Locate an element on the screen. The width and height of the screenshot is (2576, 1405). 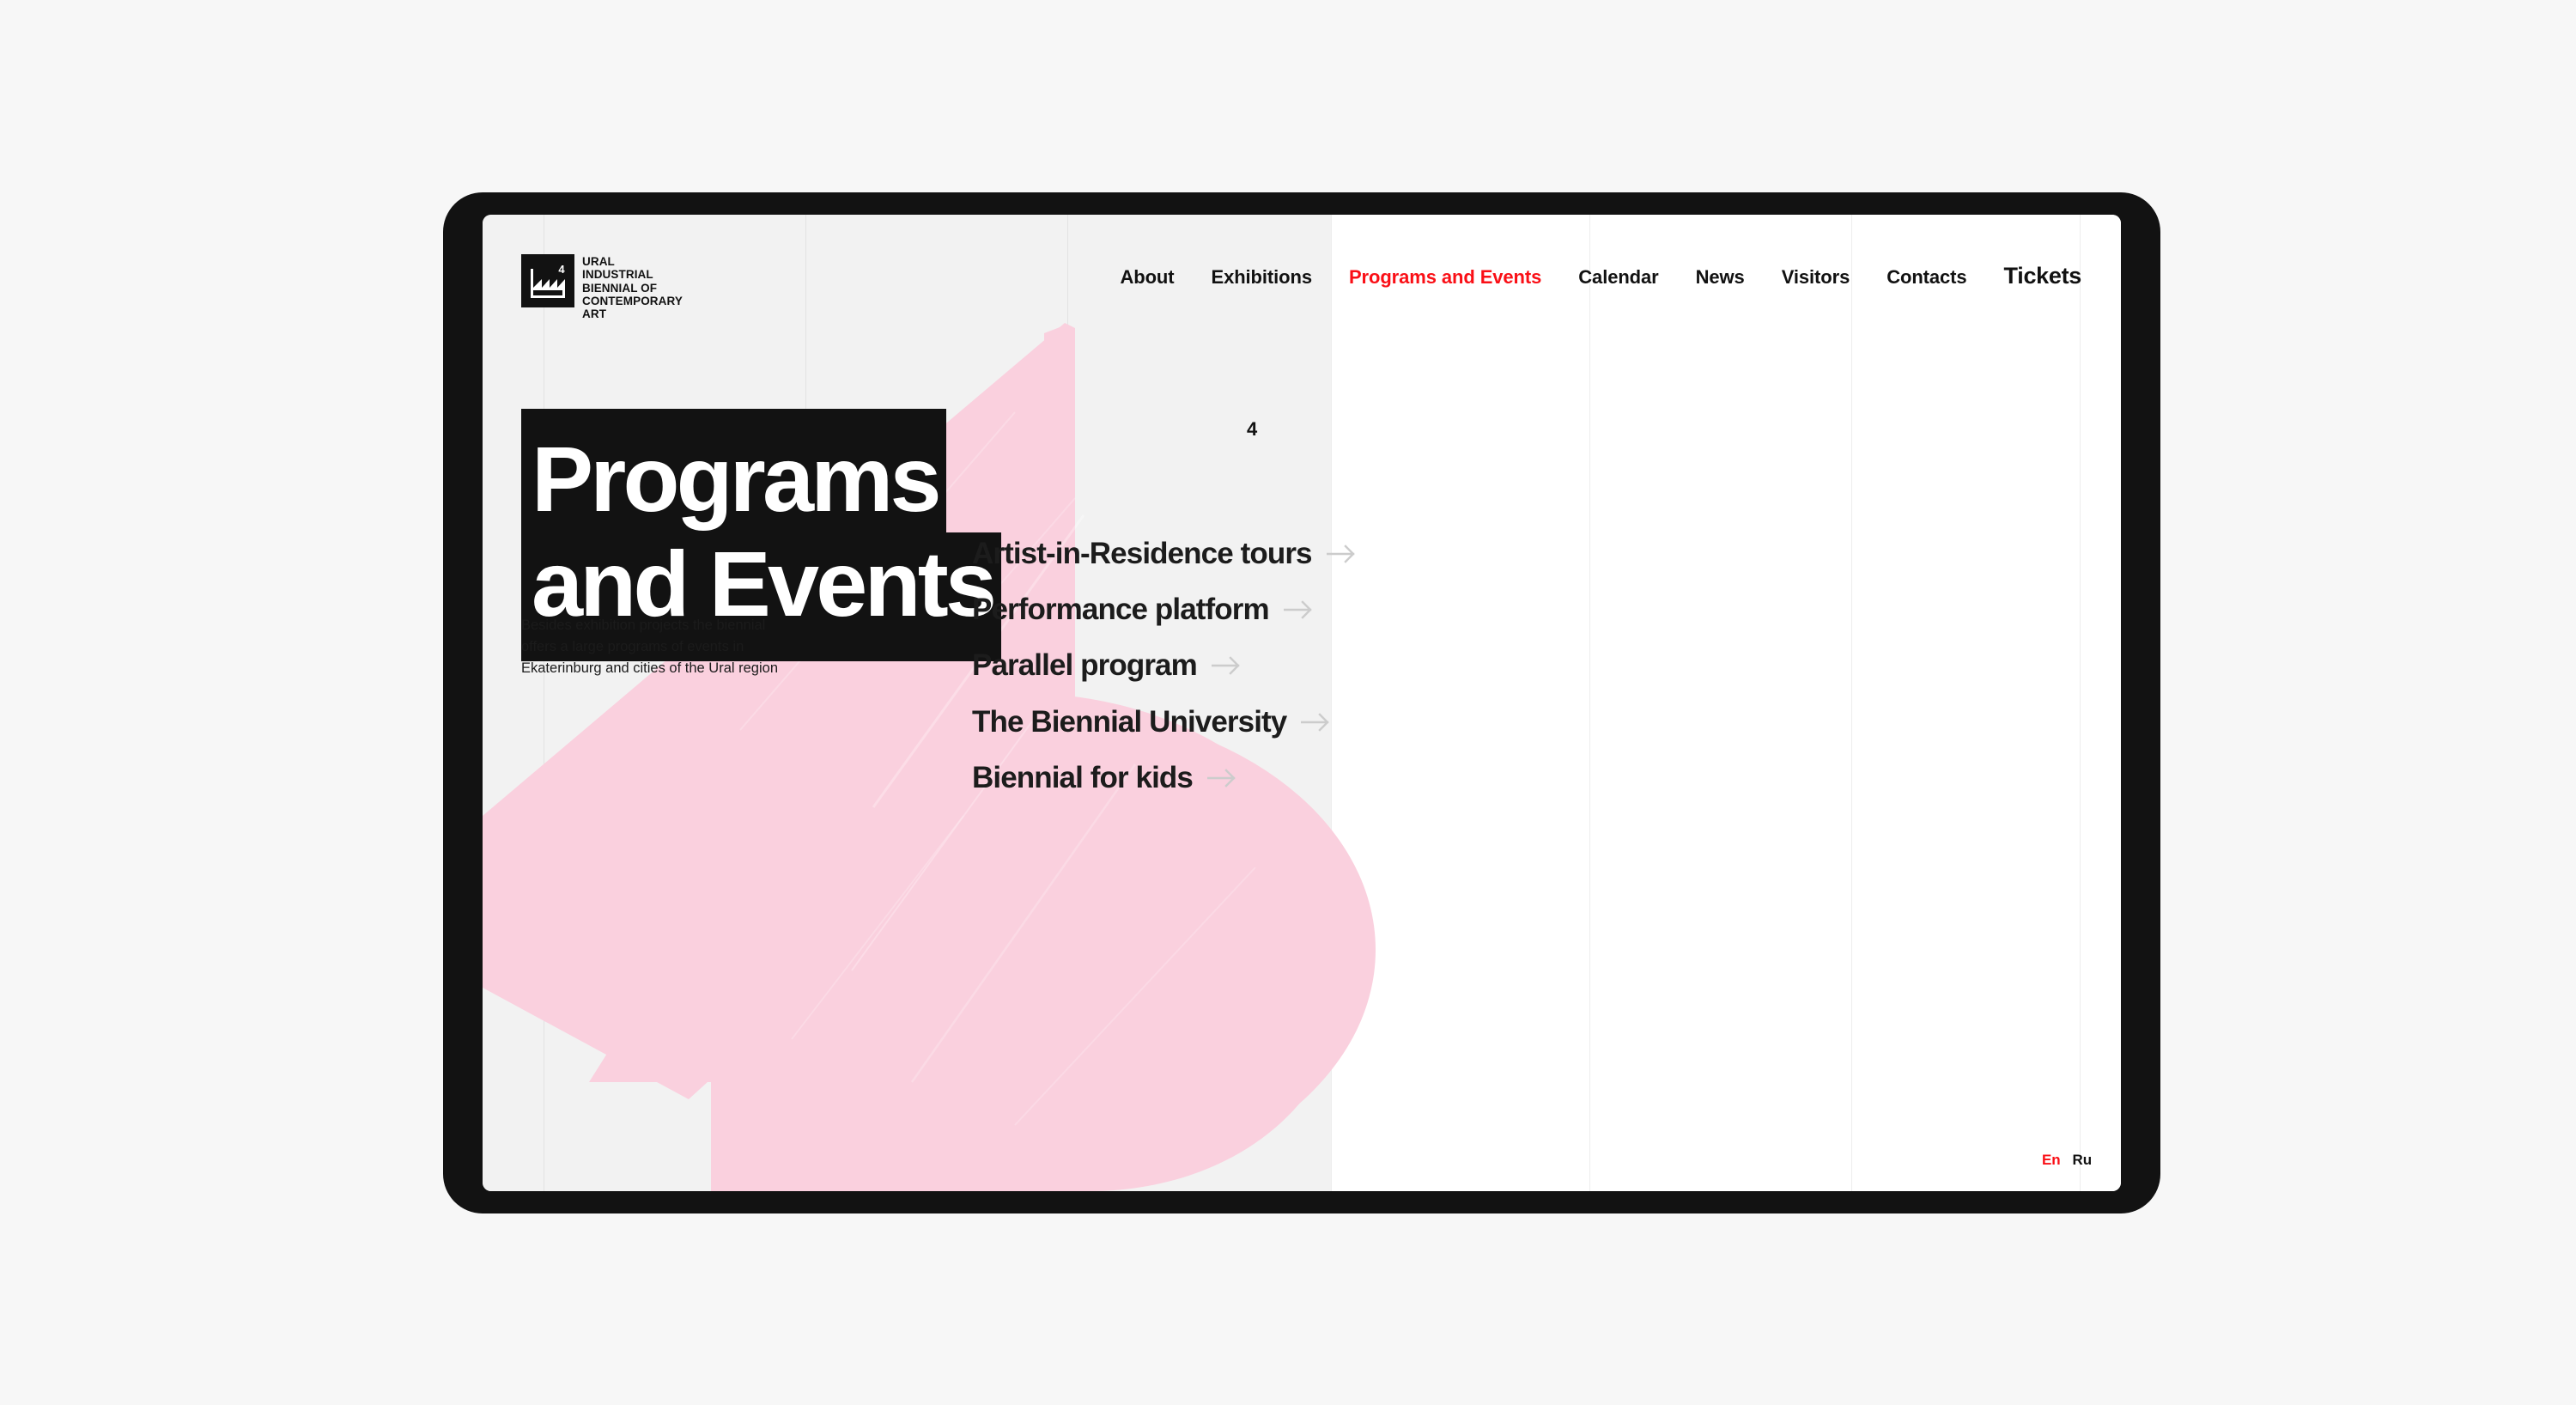
svg-text: 4 is located at coordinates (561, 269).